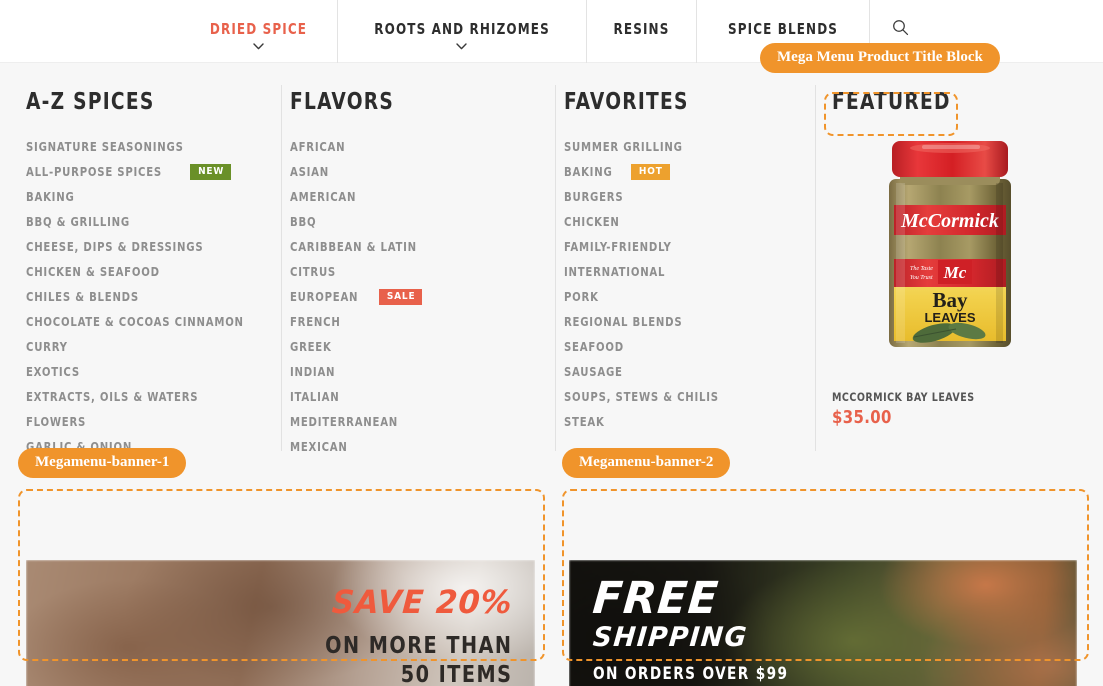 This screenshot has height=686, width=1103. Describe the element at coordinates (318, 146) in the screenshot. I see `menu-link: AFRICAN` at that location.